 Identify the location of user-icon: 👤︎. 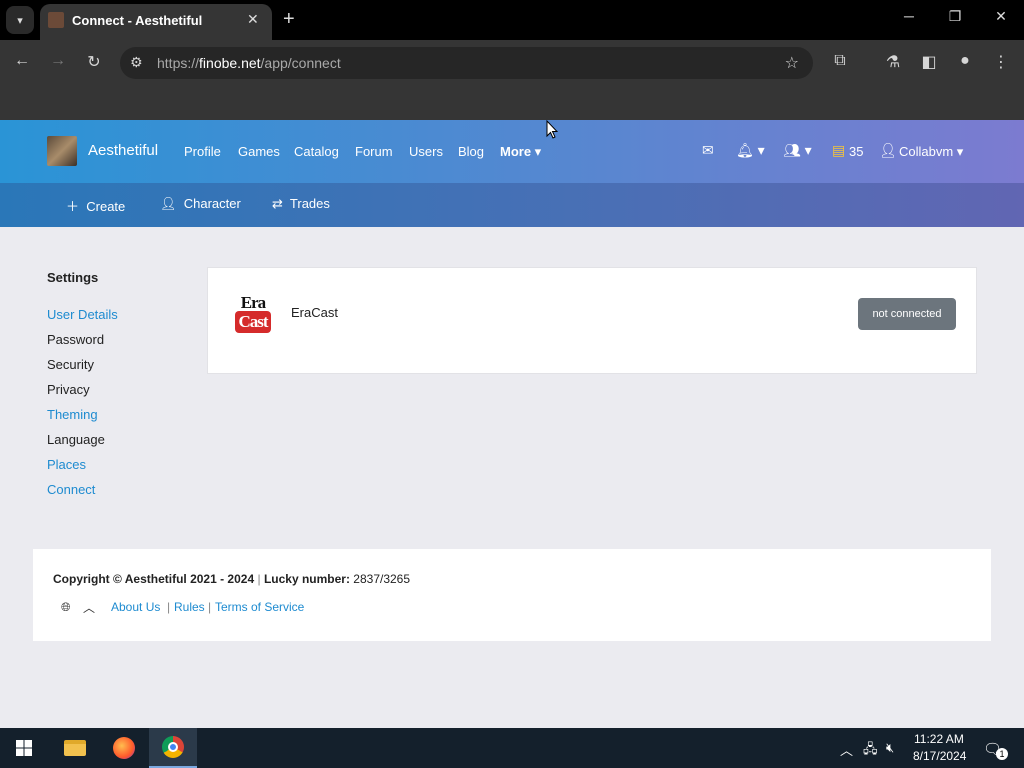
(888, 150).